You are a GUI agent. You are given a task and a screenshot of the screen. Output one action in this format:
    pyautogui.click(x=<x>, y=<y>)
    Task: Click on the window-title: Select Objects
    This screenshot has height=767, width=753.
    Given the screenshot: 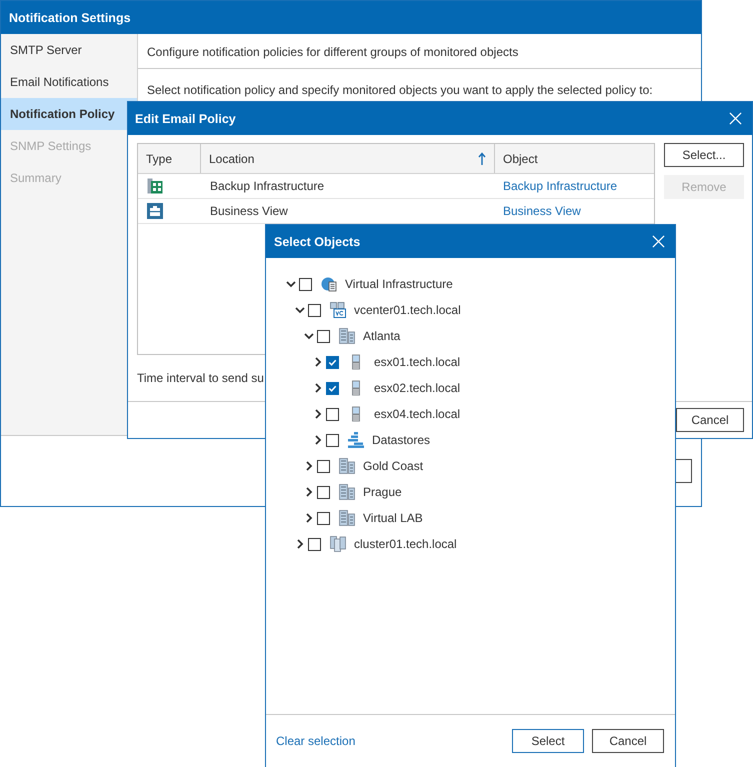 What is the action you would take?
    pyautogui.click(x=317, y=241)
    